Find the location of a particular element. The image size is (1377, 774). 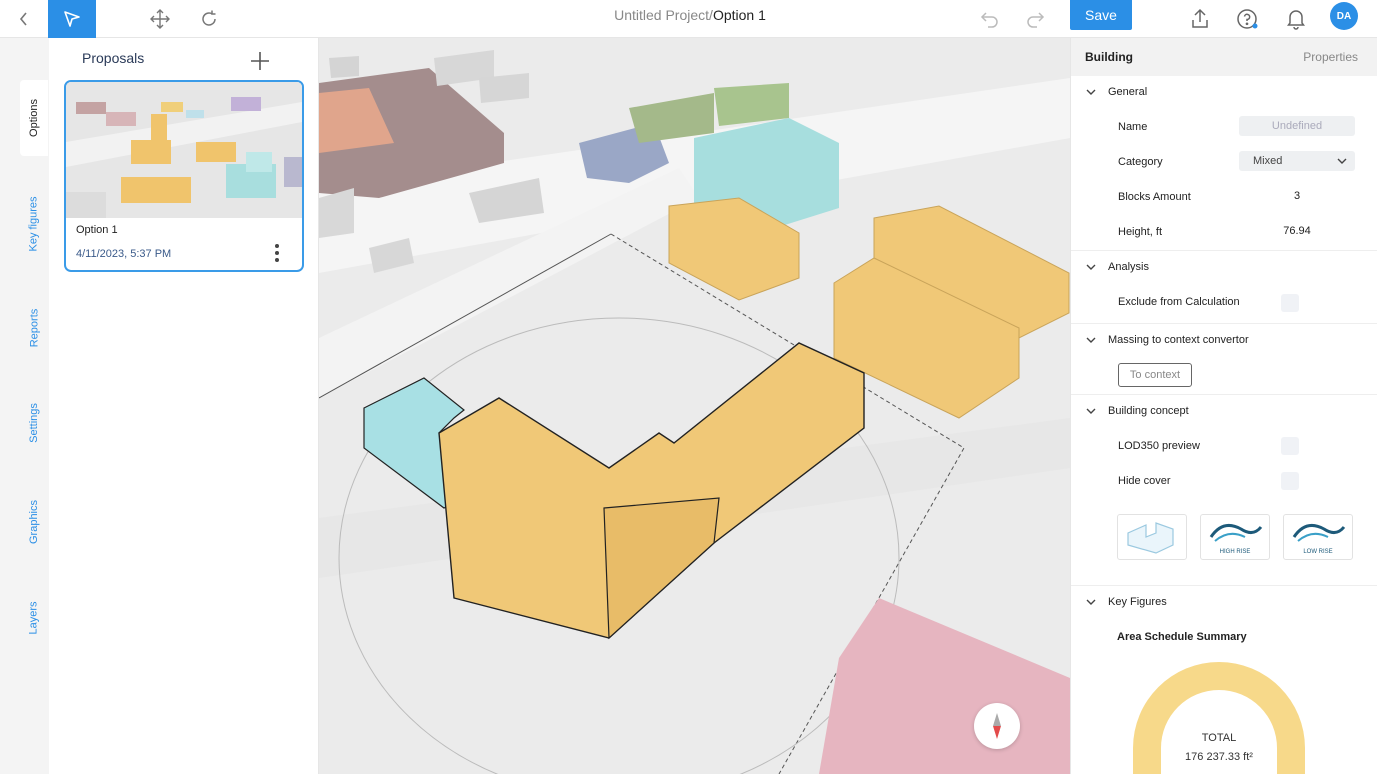

back-chevron-icon is located at coordinates (24, 19).